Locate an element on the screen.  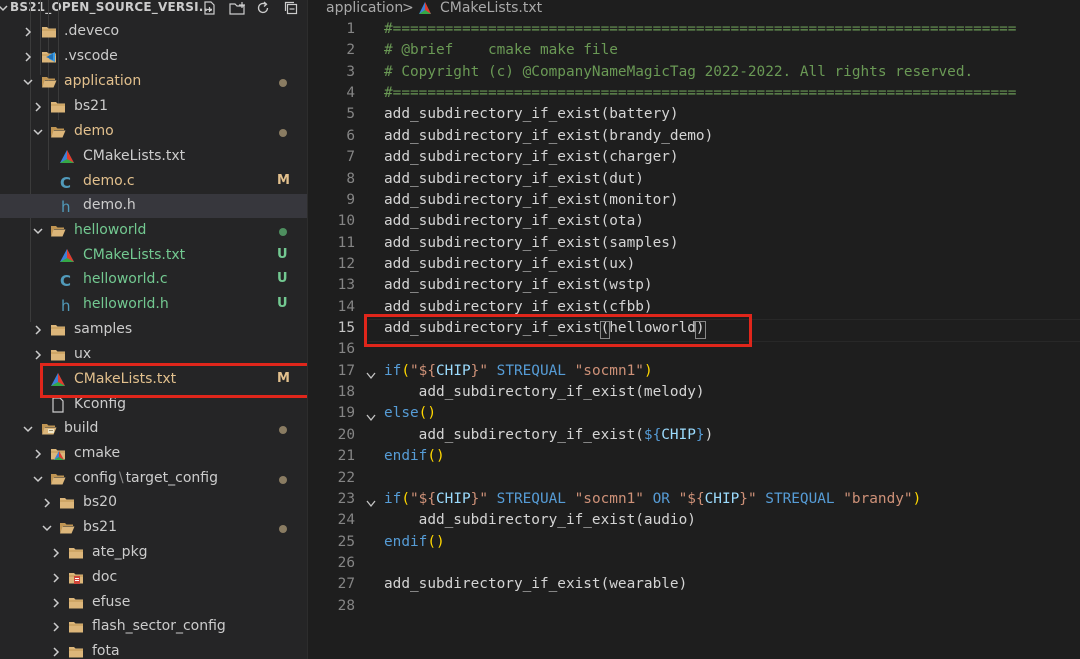
tree-item-fota: fota is located at coordinates (153, 649).